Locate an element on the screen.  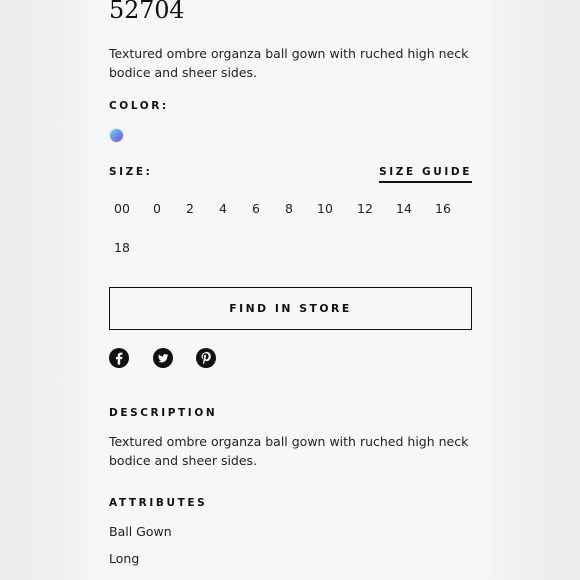
size-label: SIZE: is located at coordinates (131, 172).